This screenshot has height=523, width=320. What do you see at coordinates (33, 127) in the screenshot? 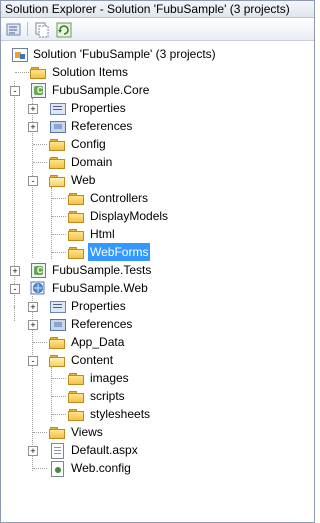
I see `expander-references: +` at bounding box center [33, 127].